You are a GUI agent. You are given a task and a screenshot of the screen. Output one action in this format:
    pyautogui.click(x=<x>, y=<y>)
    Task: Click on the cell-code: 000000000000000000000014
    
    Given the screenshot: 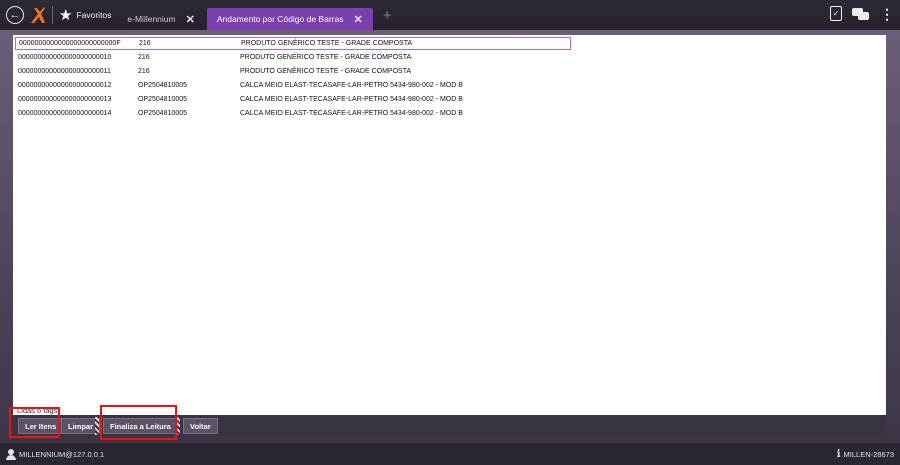 What is the action you would take?
    pyautogui.click(x=65, y=113)
    